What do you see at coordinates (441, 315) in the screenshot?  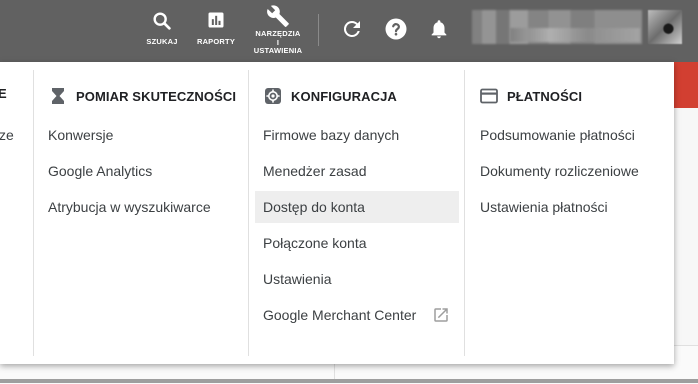 I see `open-in-new-icon` at bounding box center [441, 315].